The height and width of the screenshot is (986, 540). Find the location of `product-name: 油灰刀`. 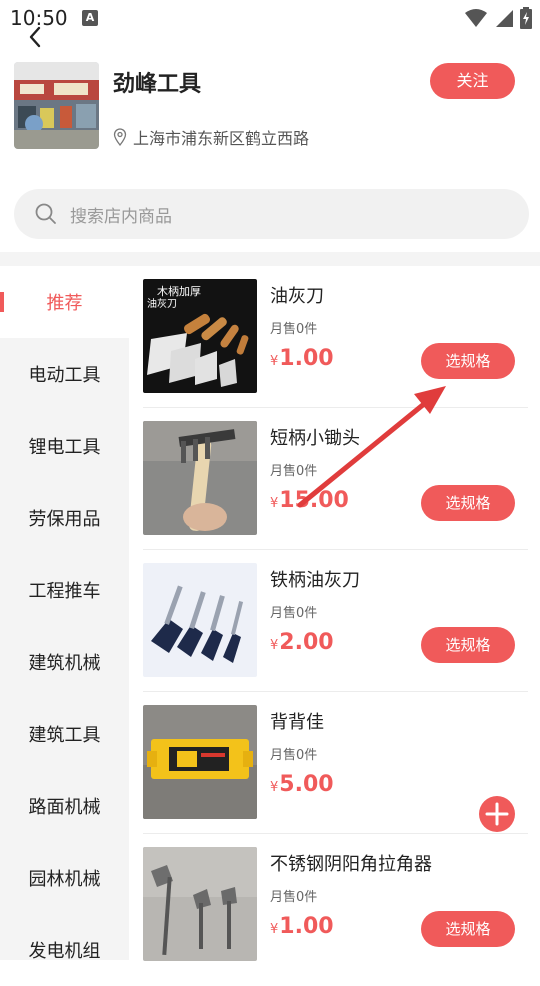

product-name: 油灰刀 is located at coordinates (297, 296).